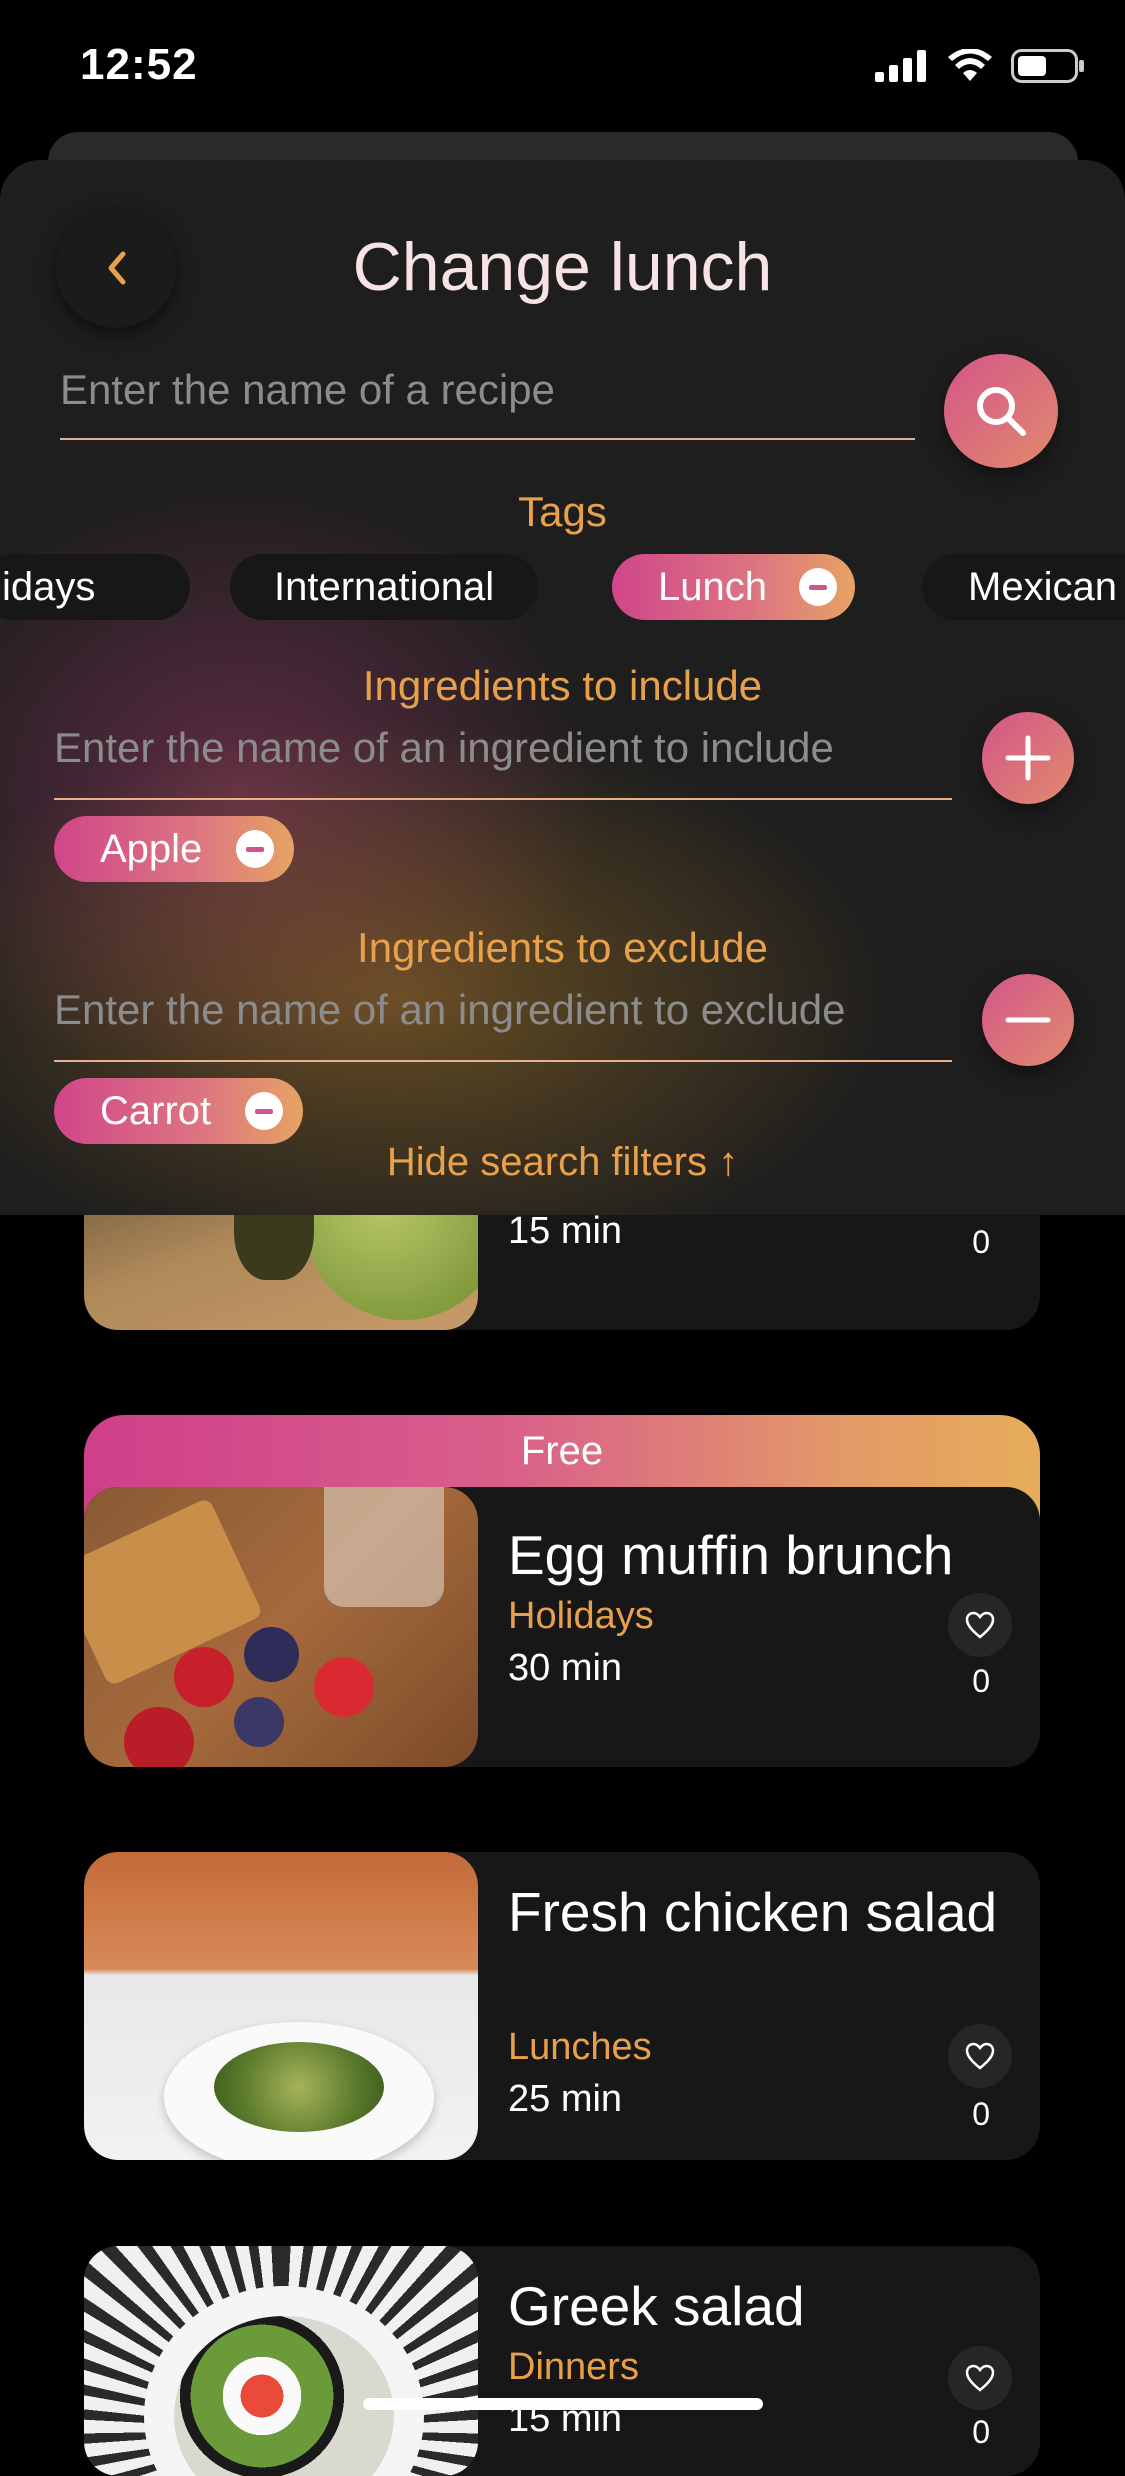 The width and height of the screenshot is (1125, 2476). What do you see at coordinates (139, 64) in the screenshot?
I see `status-time: 12:52` at bounding box center [139, 64].